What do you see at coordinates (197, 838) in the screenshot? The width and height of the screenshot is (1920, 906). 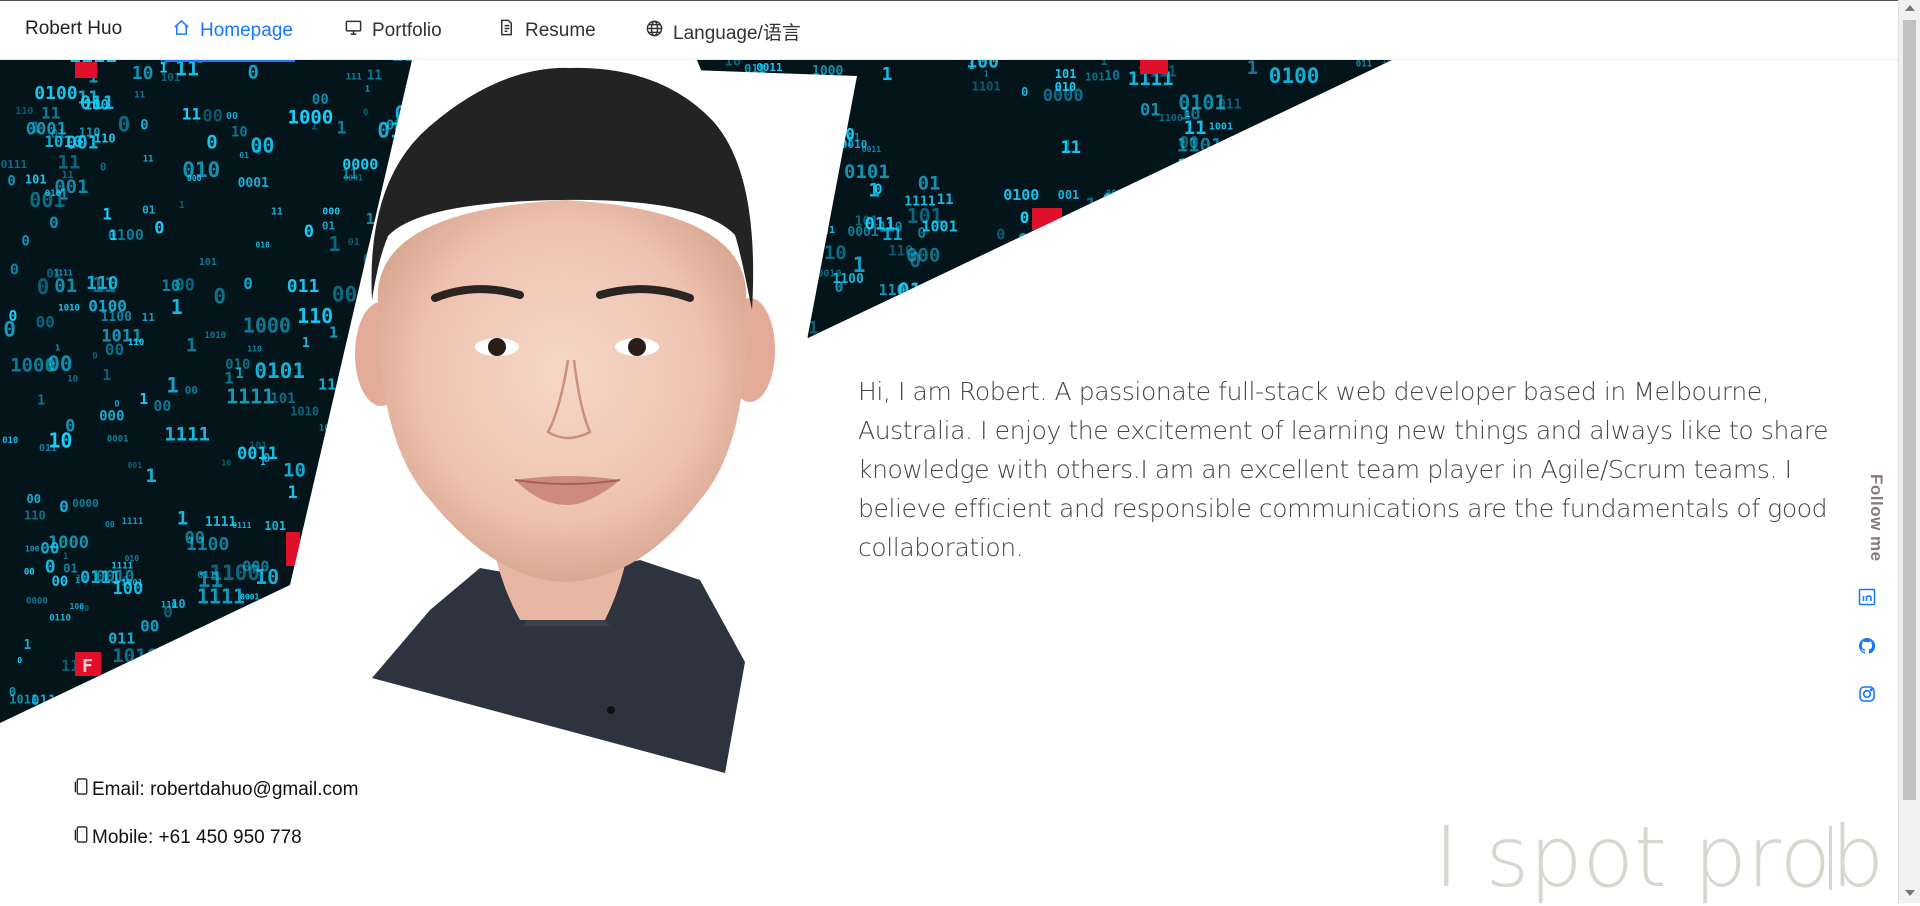 I see `mobile-text: Mobile: +61 450 950 778` at bounding box center [197, 838].